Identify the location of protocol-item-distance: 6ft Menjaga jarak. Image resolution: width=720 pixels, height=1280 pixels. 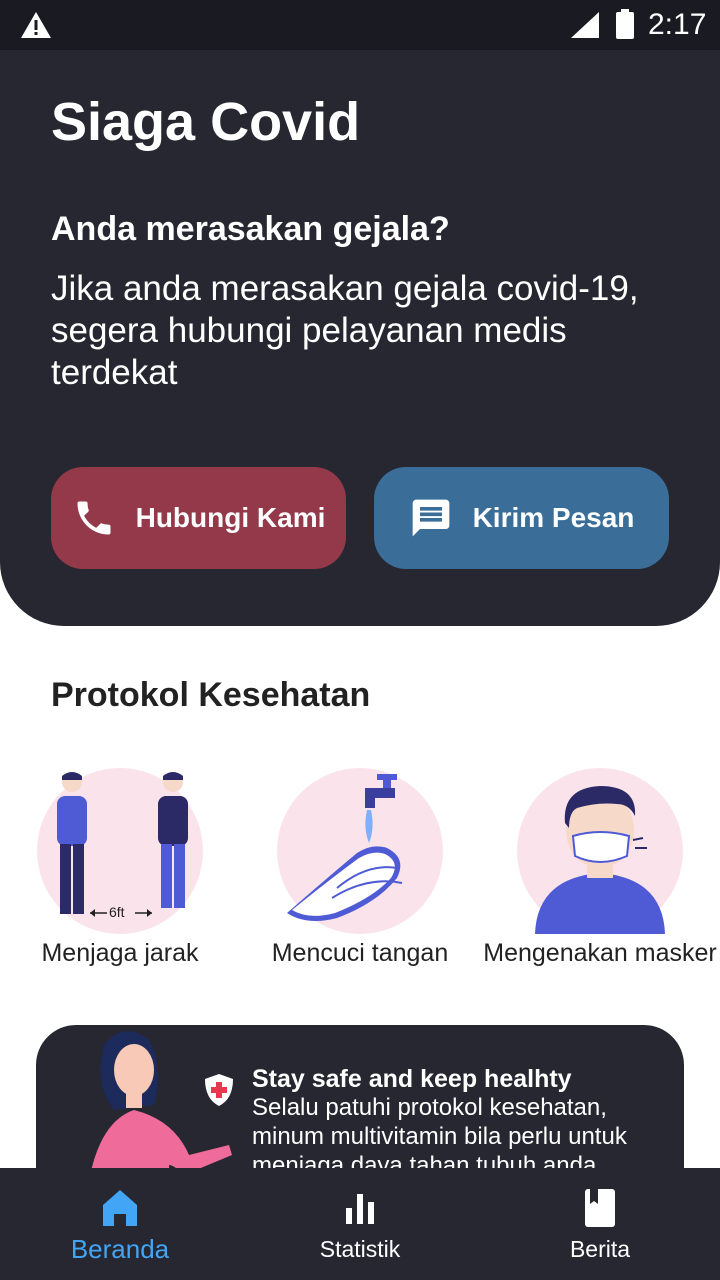
(120, 868).